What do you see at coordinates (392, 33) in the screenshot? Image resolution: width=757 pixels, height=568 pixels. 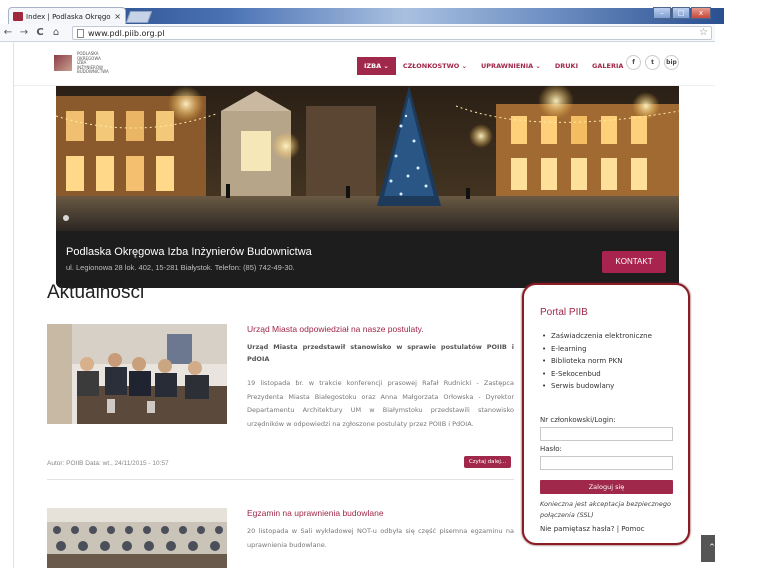 I see `address-bar: www.pdl.piib.org.pl ☆` at bounding box center [392, 33].